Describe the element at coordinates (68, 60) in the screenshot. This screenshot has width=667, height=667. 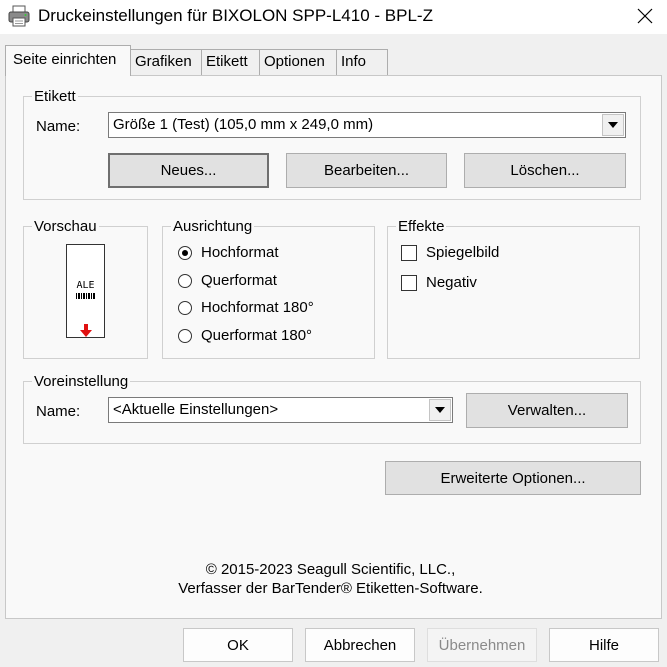
I see `tab-seite-einrichten: Seite einrichten` at that location.